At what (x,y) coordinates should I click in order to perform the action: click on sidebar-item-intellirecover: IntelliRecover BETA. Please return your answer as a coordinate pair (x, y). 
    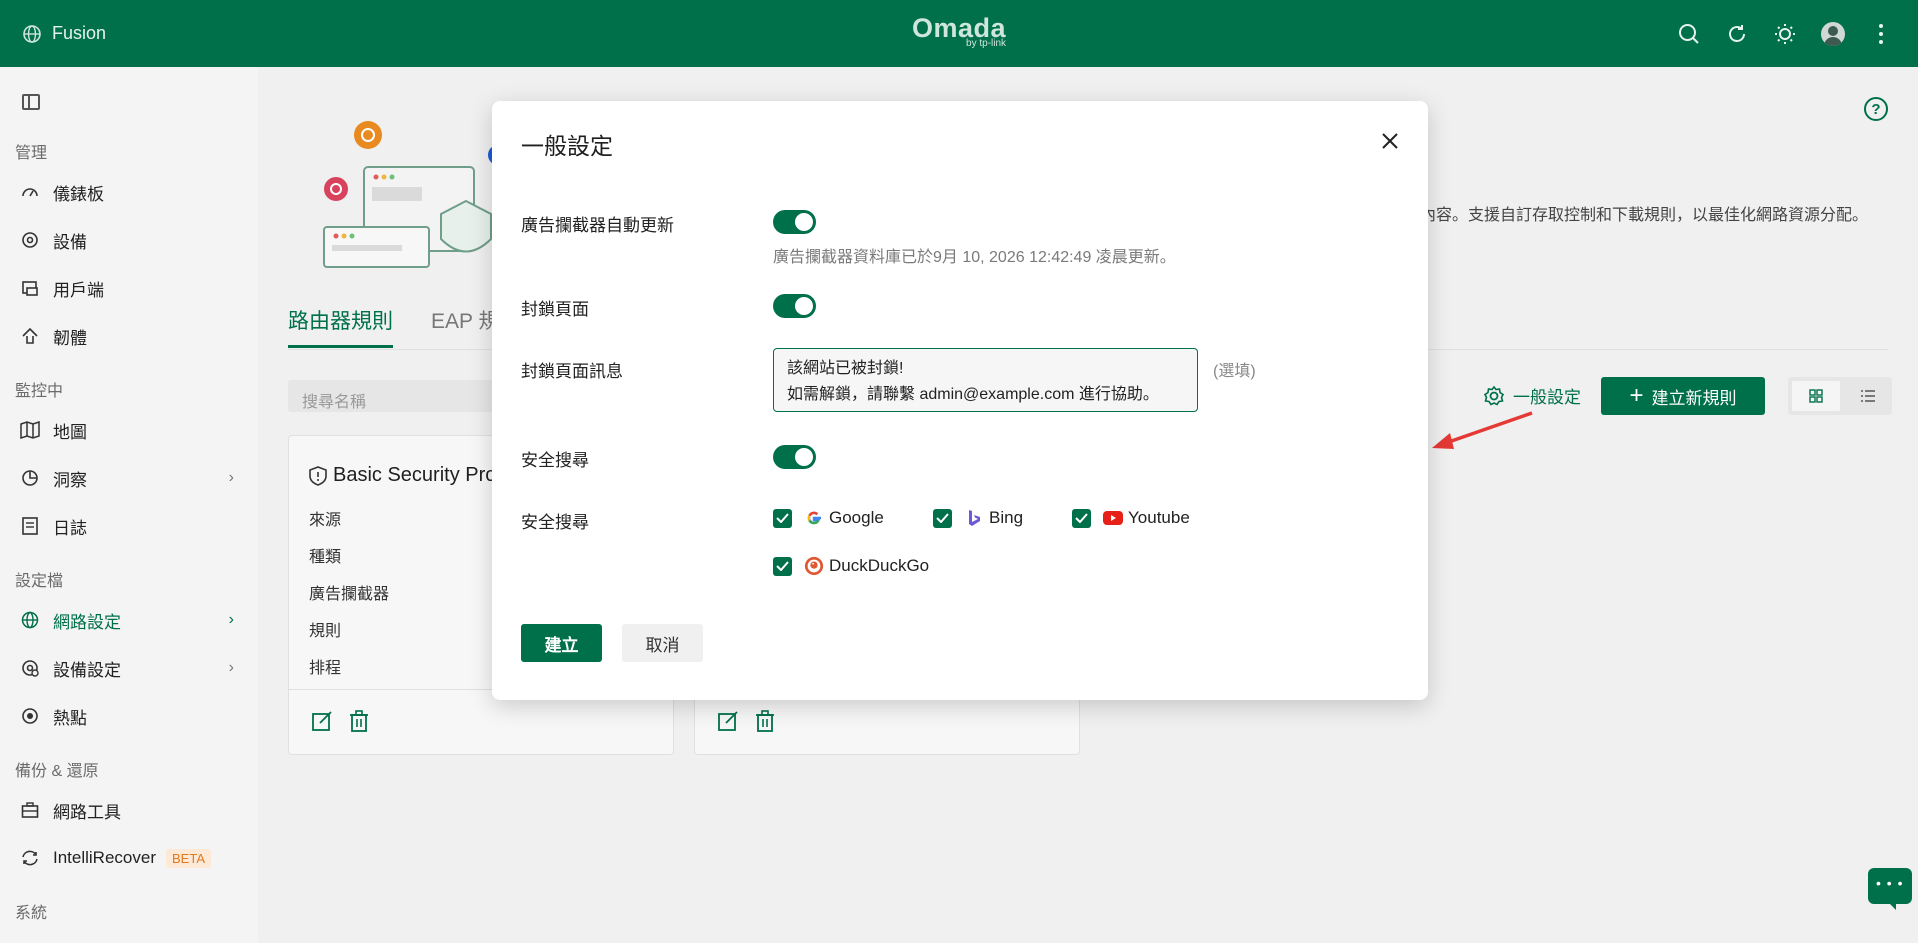
    Looking at the image, I should click on (131, 858).